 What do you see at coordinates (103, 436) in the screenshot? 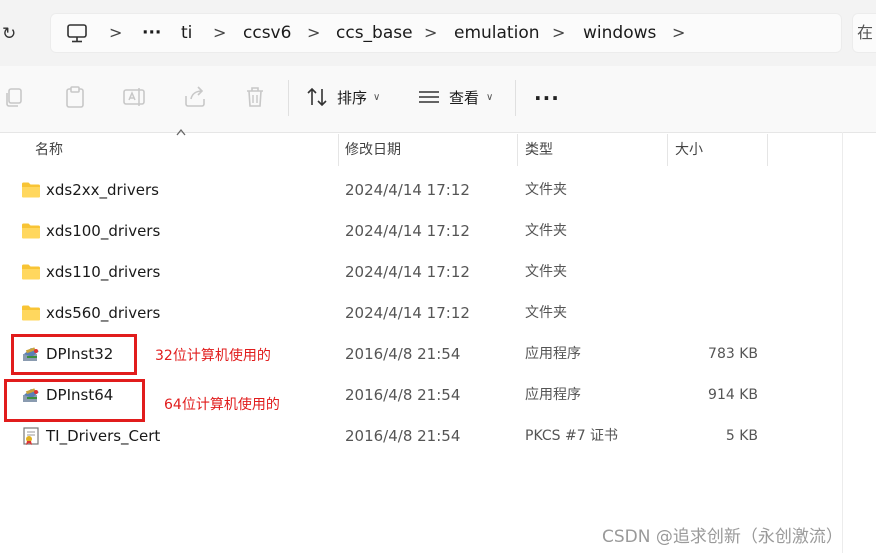
I see `file-name: TI_Drivers_Cert` at bounding box center [103, 436].